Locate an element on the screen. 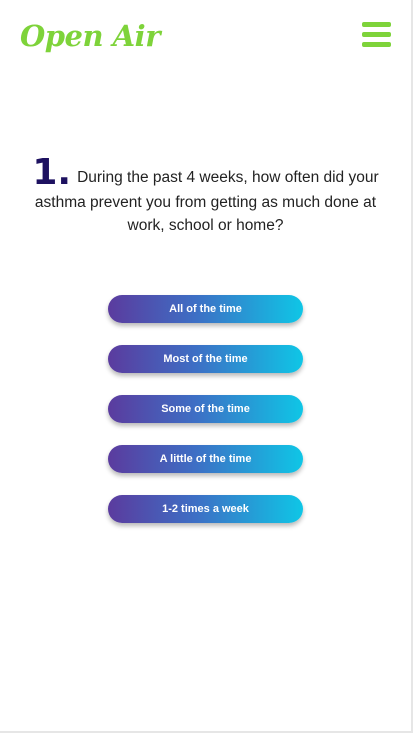 This screenshot has width=413, height=733. app-header: Open Air is located at coordinates (205, 40).